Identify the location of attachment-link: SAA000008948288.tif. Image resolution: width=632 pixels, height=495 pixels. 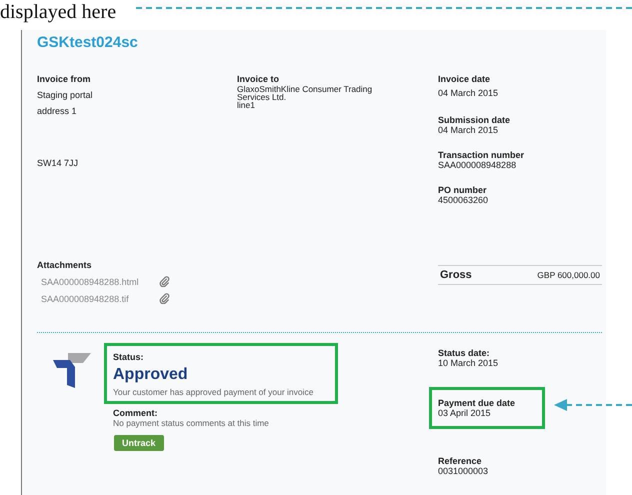
(94, 299).